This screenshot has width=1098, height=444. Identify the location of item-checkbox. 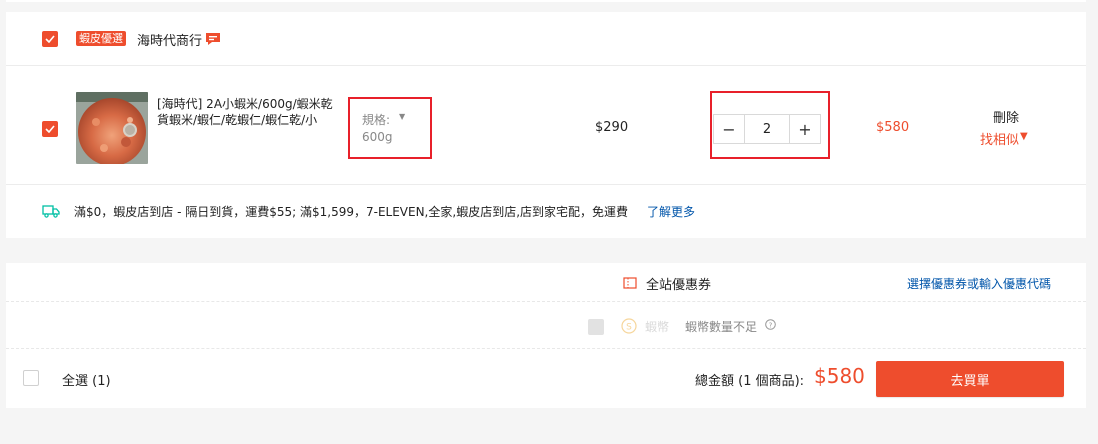
(50, 129).